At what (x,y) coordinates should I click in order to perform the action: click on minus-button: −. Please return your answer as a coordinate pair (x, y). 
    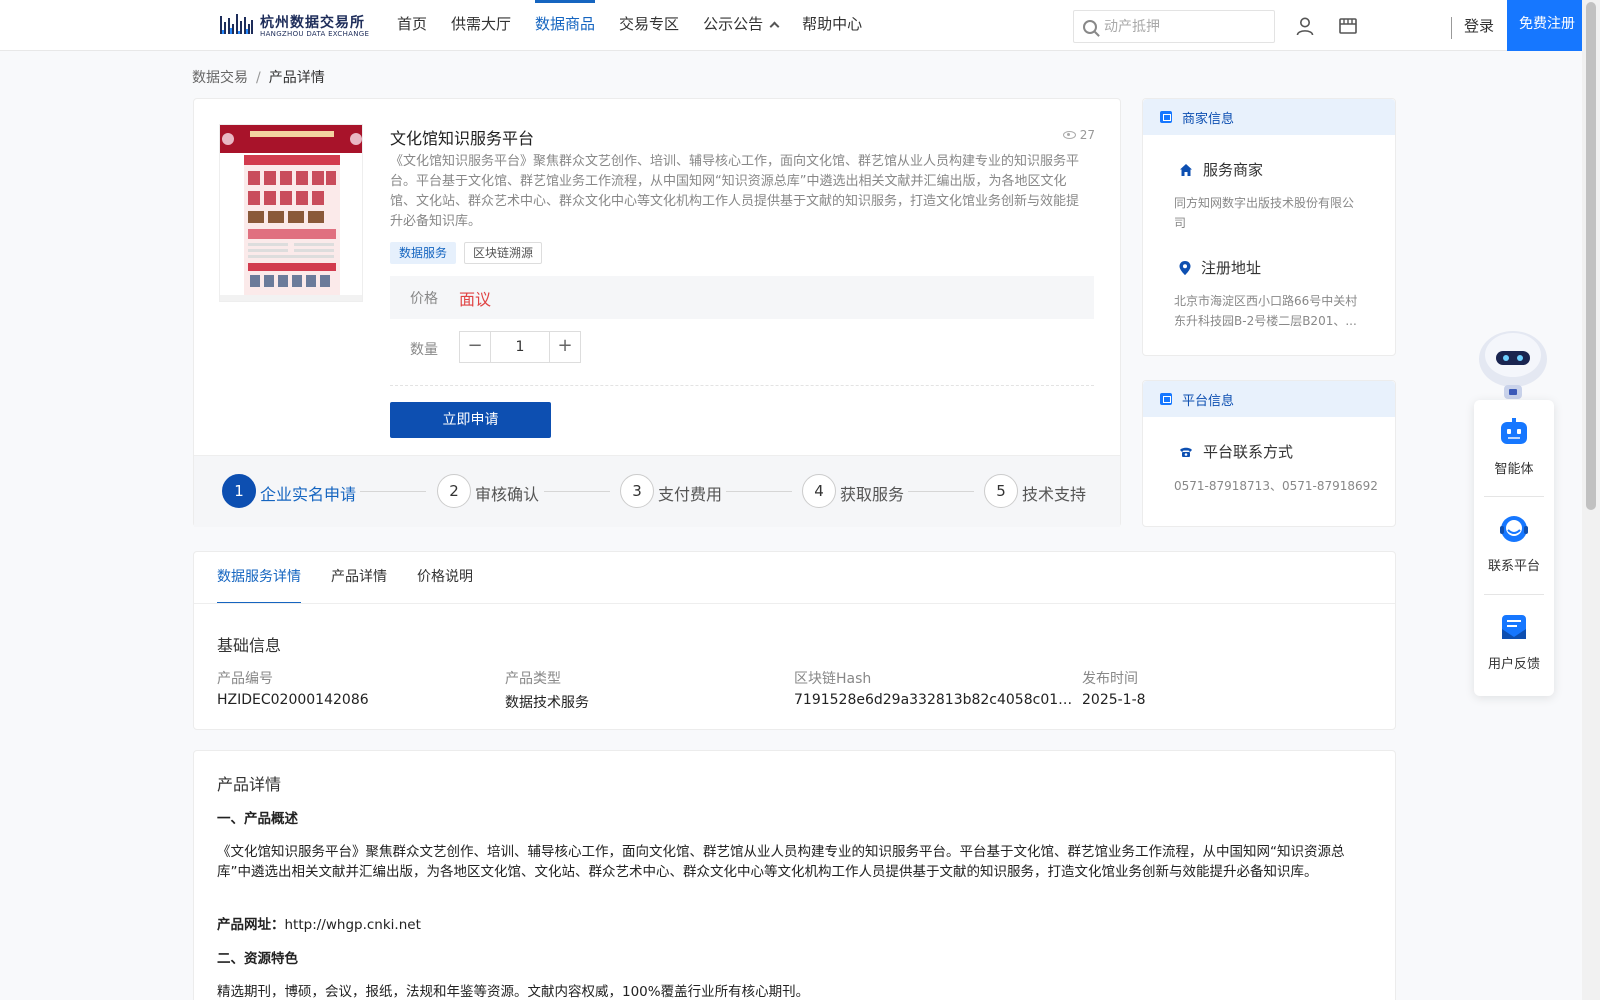
    Looking at the image, I should click on (475, 347).